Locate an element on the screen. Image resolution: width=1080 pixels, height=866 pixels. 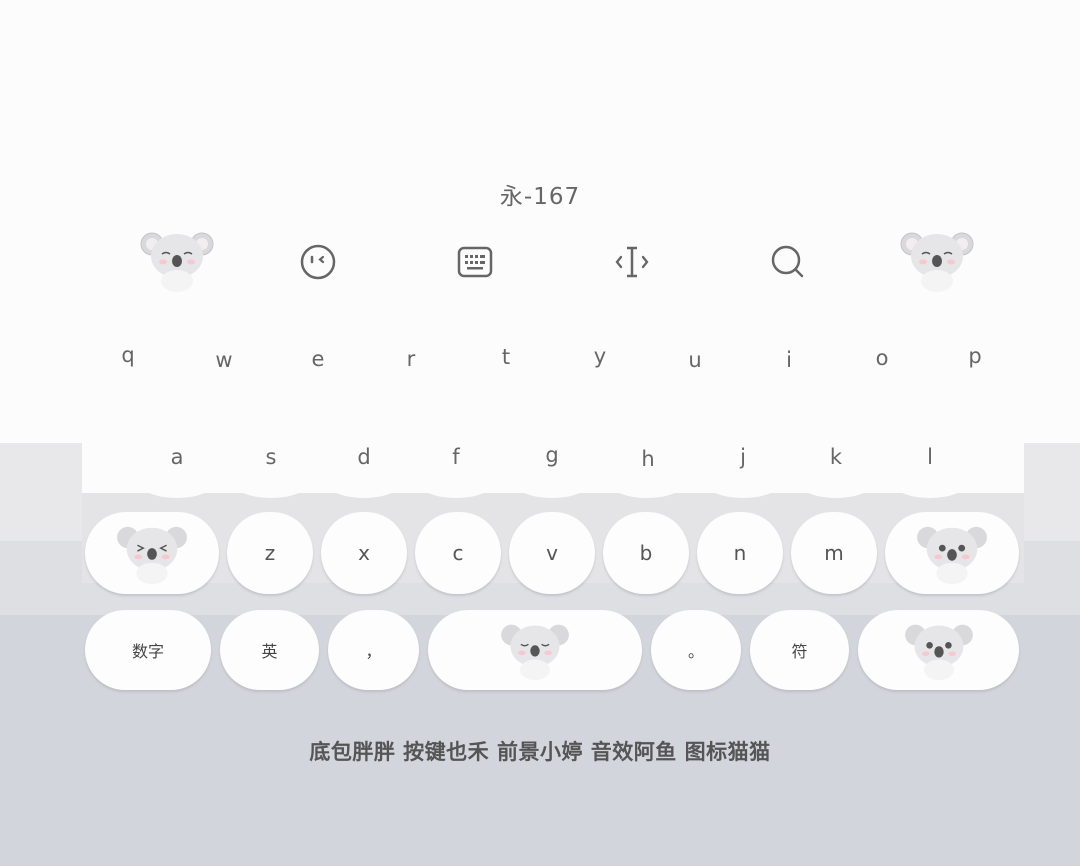
key-b: b is located at coordinates (646, 553).